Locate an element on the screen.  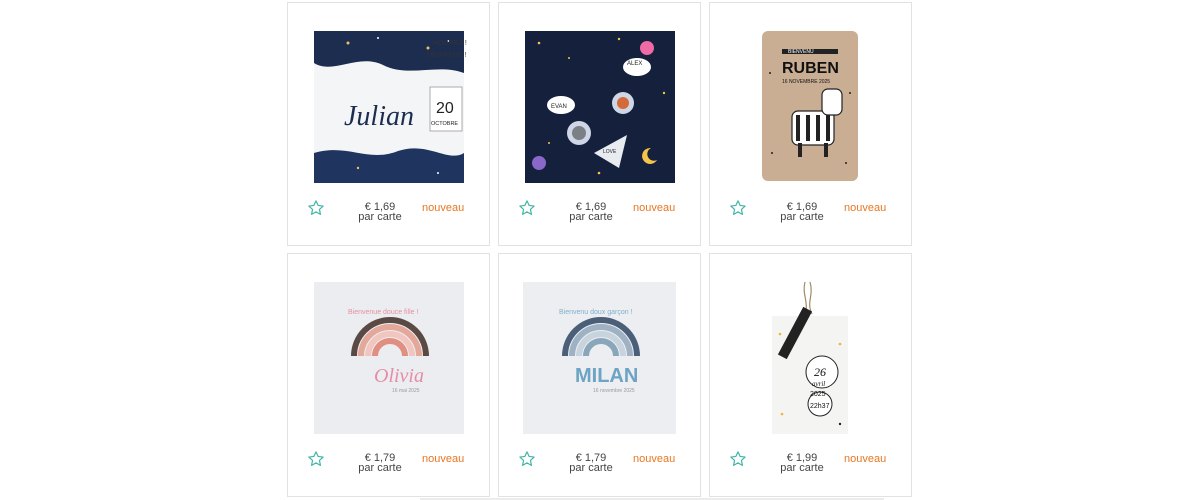
art-time: 22h37 is located at coordinates (820, 406).